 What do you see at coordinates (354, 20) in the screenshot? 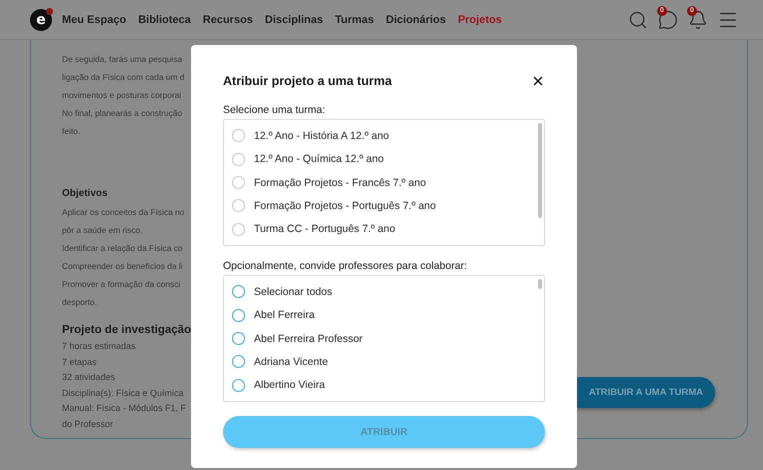
I see `nav-link: Turmas` at bounding box center [354, 20].